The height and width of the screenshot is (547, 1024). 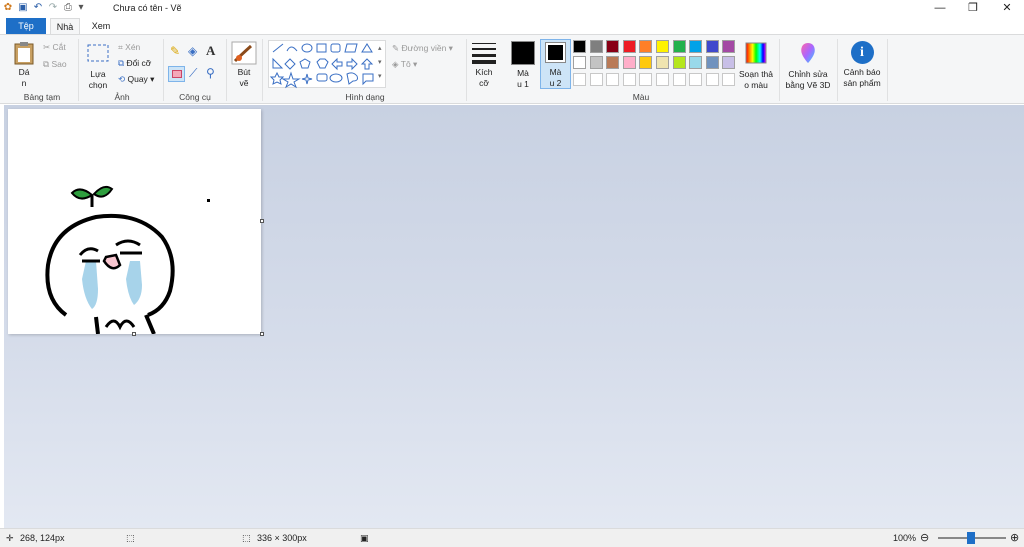 I want to click on copy-button: ⧉ Sao, so click(x=55, y=64).